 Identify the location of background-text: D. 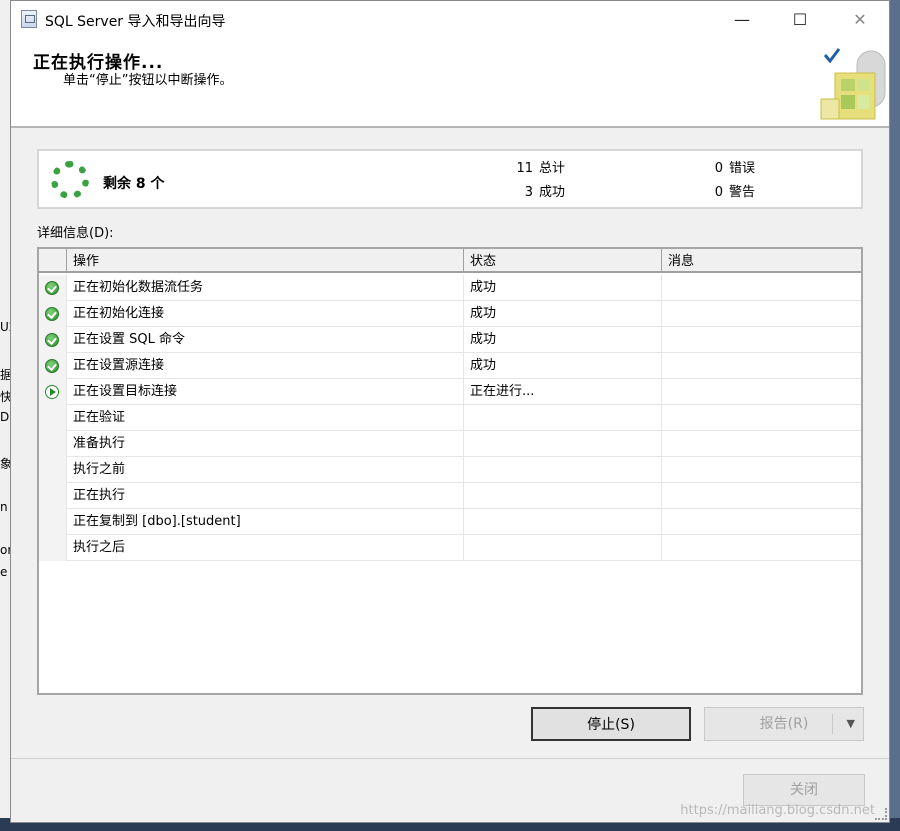
(5, 417).